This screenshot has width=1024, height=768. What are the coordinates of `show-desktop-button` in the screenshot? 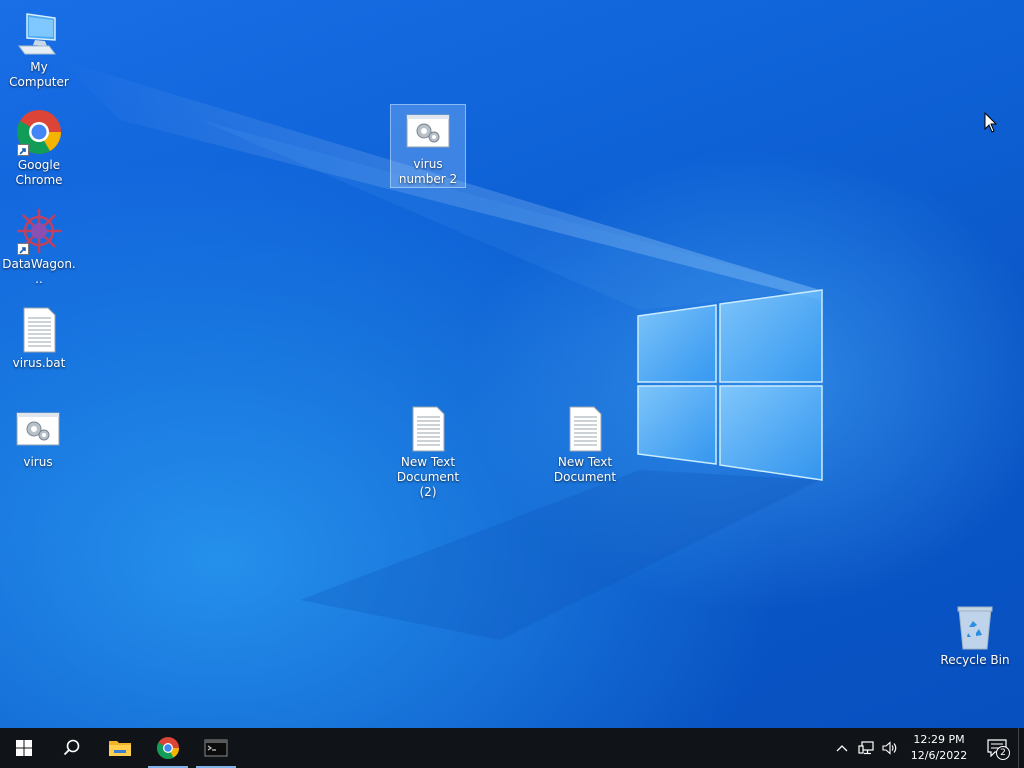 It's located at (1021, 748).